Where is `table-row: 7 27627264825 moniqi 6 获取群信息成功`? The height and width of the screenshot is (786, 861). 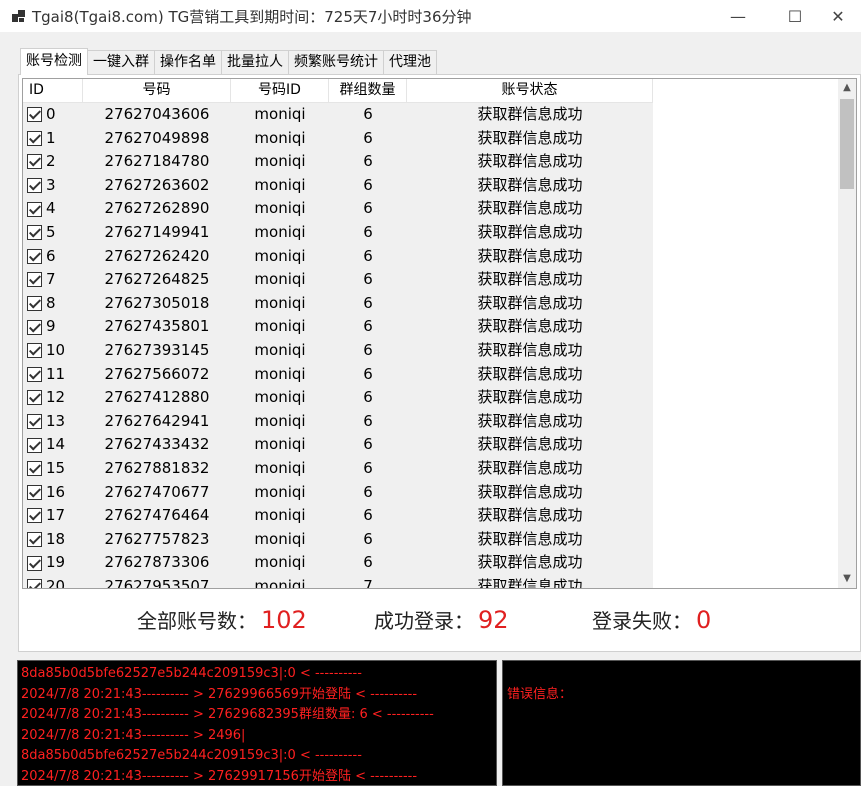 table-row: 7 27627264825 moniqi 6 获取群信息成功 is located at coordinates (338, 280).